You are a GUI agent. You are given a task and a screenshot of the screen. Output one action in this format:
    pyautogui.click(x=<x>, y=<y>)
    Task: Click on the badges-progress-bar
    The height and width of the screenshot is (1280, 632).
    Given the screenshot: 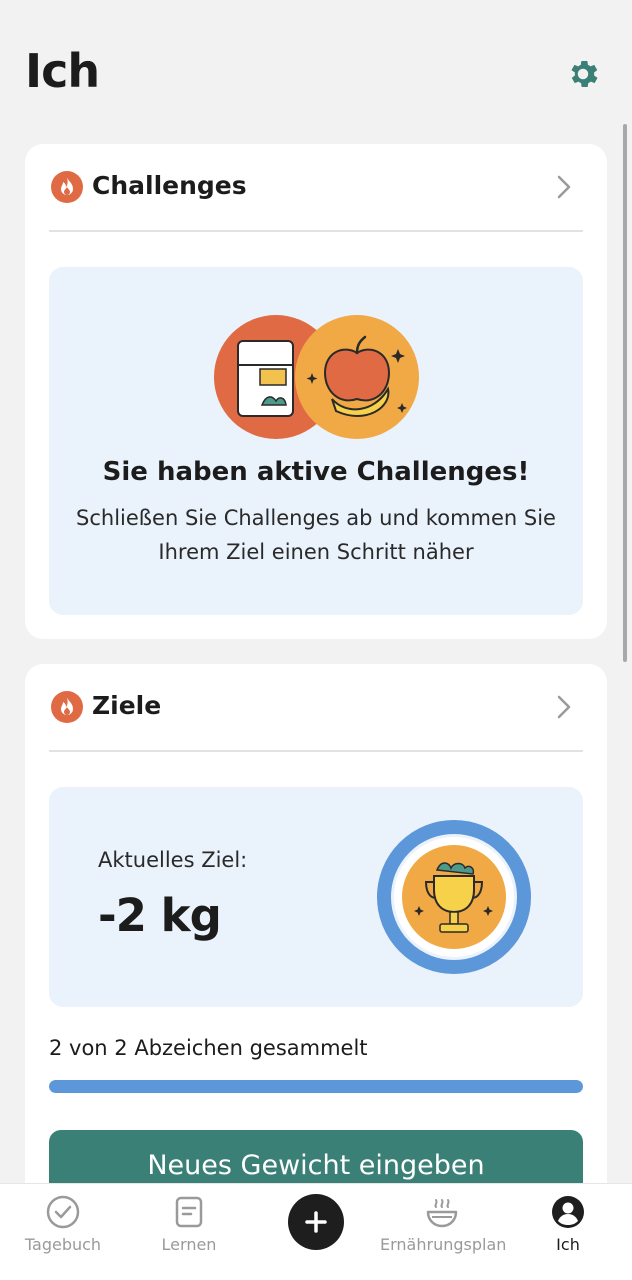 What is the action you would take?
    pyautogui.click(x=316, y=1086)
    